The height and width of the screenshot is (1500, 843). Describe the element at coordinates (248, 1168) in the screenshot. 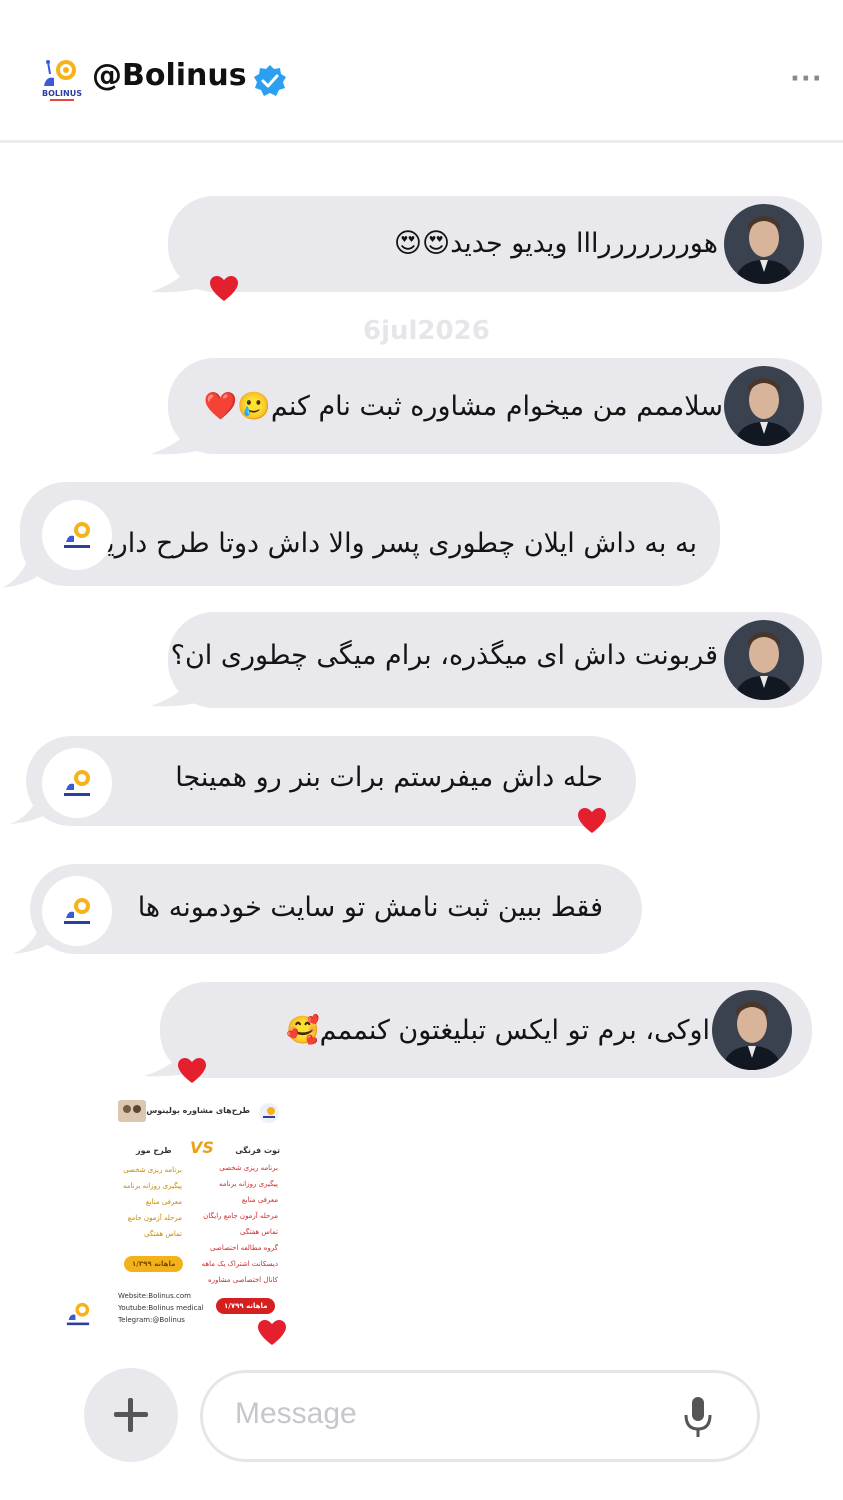

I see `strawberry-feature: برنامه ریزی شخصی` at that location.